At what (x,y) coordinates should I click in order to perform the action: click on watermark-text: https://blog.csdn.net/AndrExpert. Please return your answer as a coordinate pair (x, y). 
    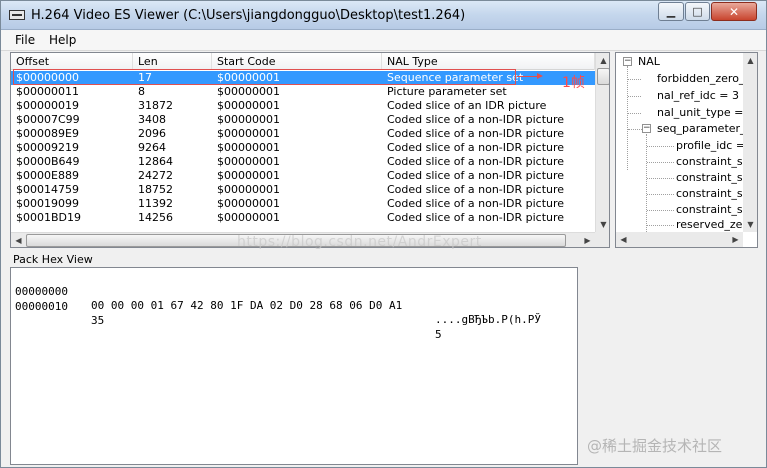
    Looking at the image, I should click on (359, 242).